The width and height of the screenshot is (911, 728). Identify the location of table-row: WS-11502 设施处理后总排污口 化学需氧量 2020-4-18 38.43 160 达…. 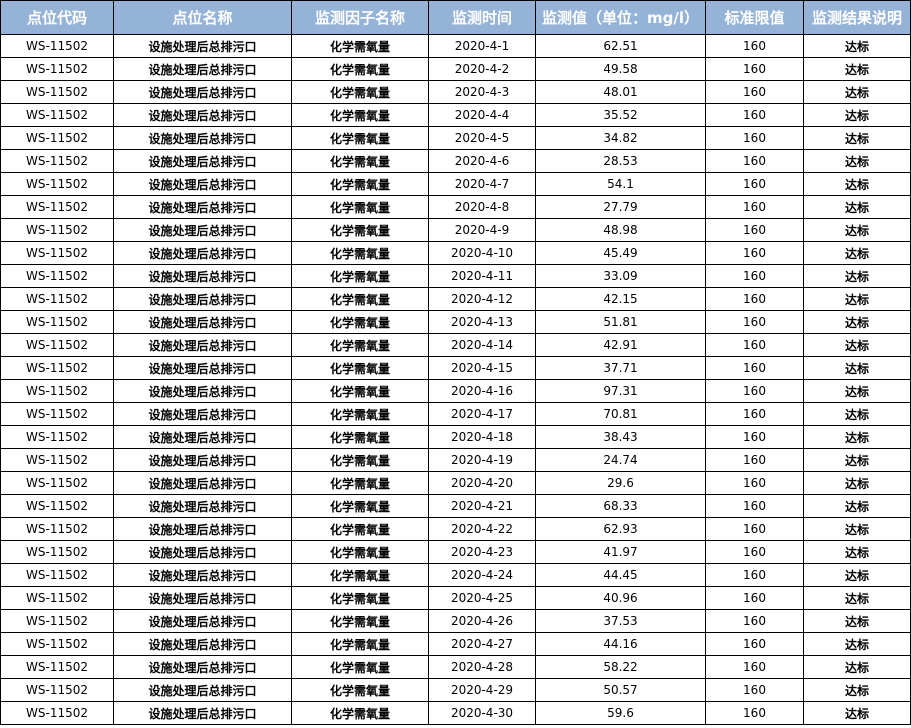
(455, 437).